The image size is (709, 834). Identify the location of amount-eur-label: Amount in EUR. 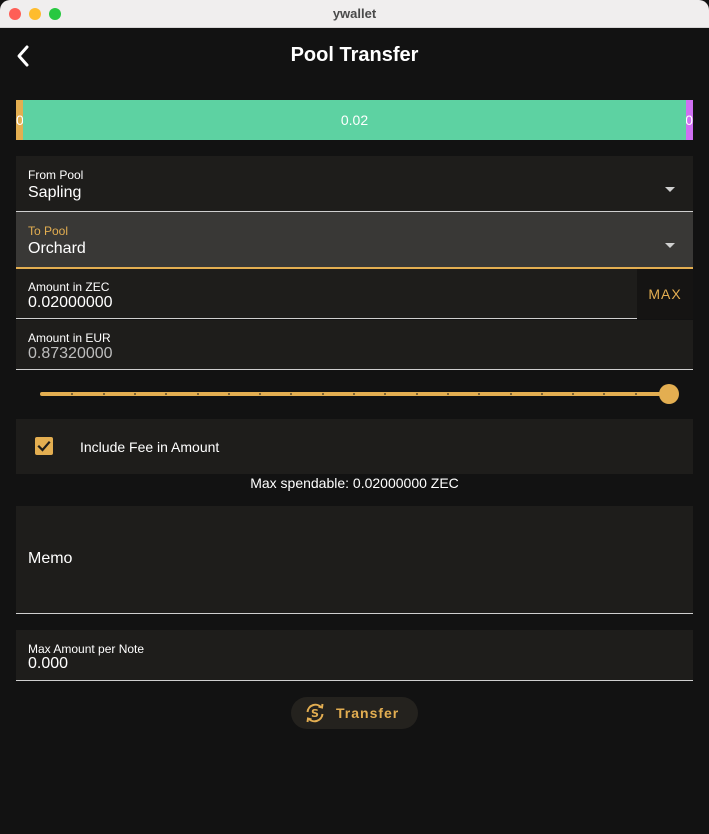
(69, 338).